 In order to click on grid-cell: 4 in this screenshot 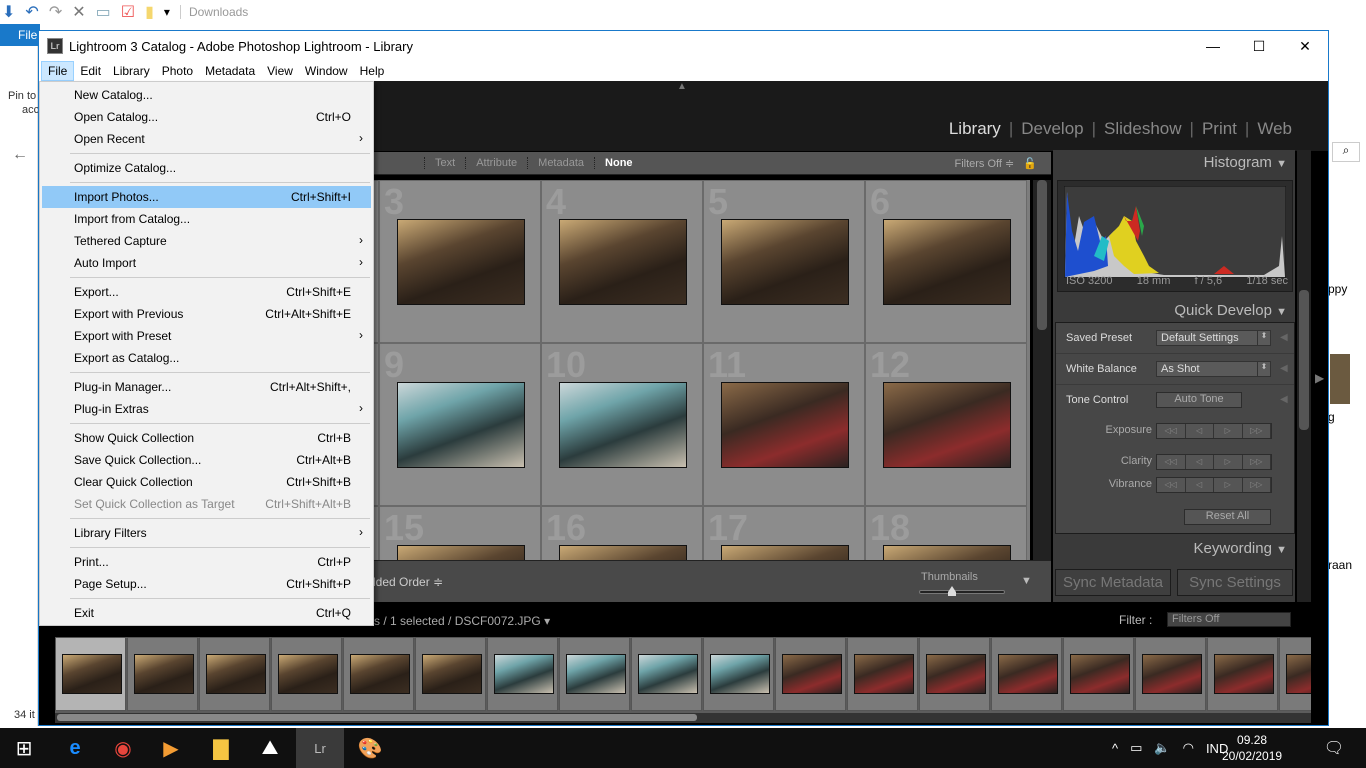, I will do `click(622, 261)`.